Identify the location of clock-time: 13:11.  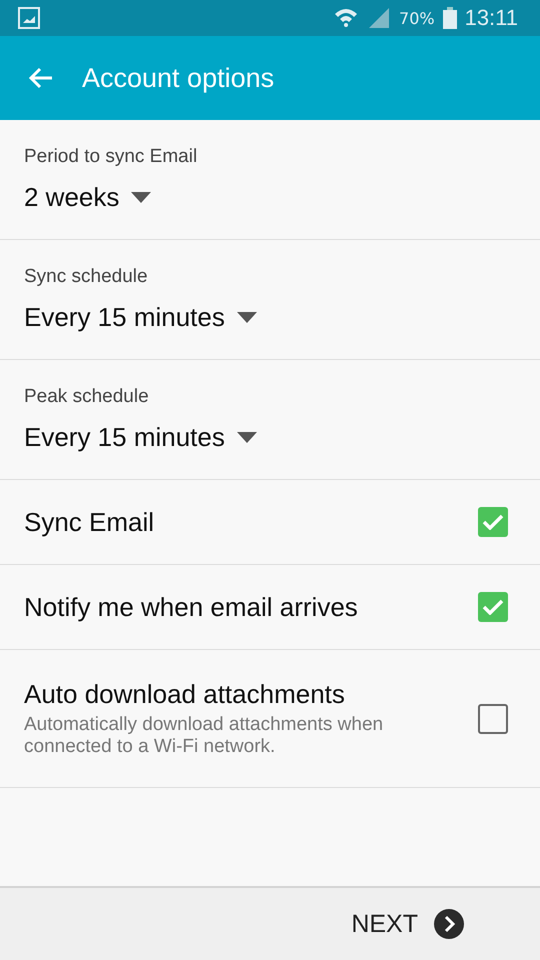
(491, 18).